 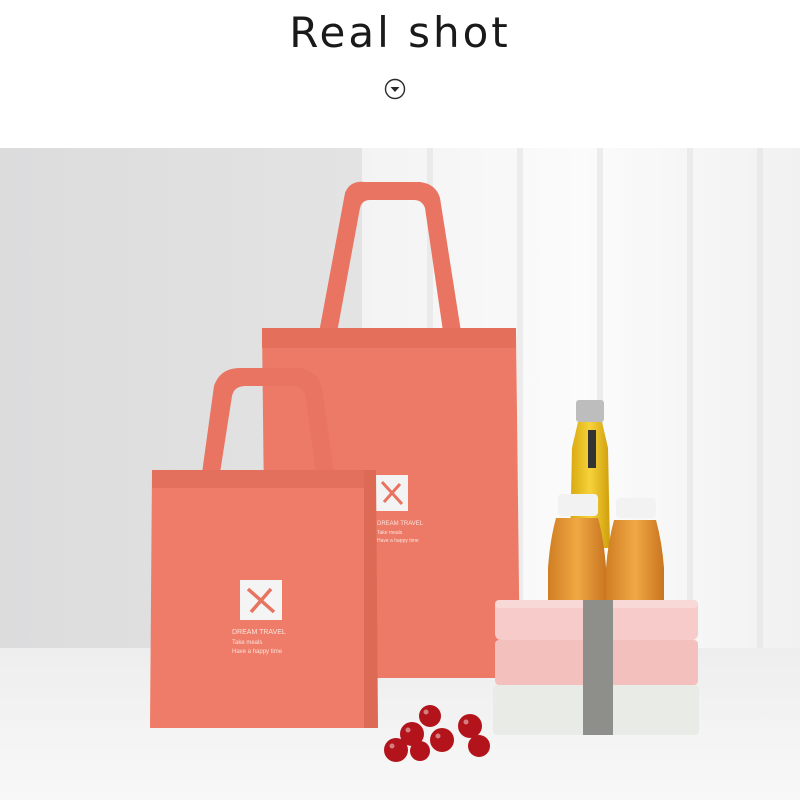 What do you see at coordinates (259, 632) in the screenshot?
I see `small-bag-text-1: DREAM TRAVEL` at bounding box center [259, 632].